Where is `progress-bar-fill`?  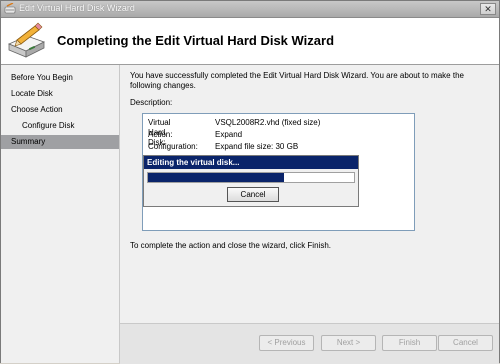
progress-bar-fill is located at coordinates (216, 177).